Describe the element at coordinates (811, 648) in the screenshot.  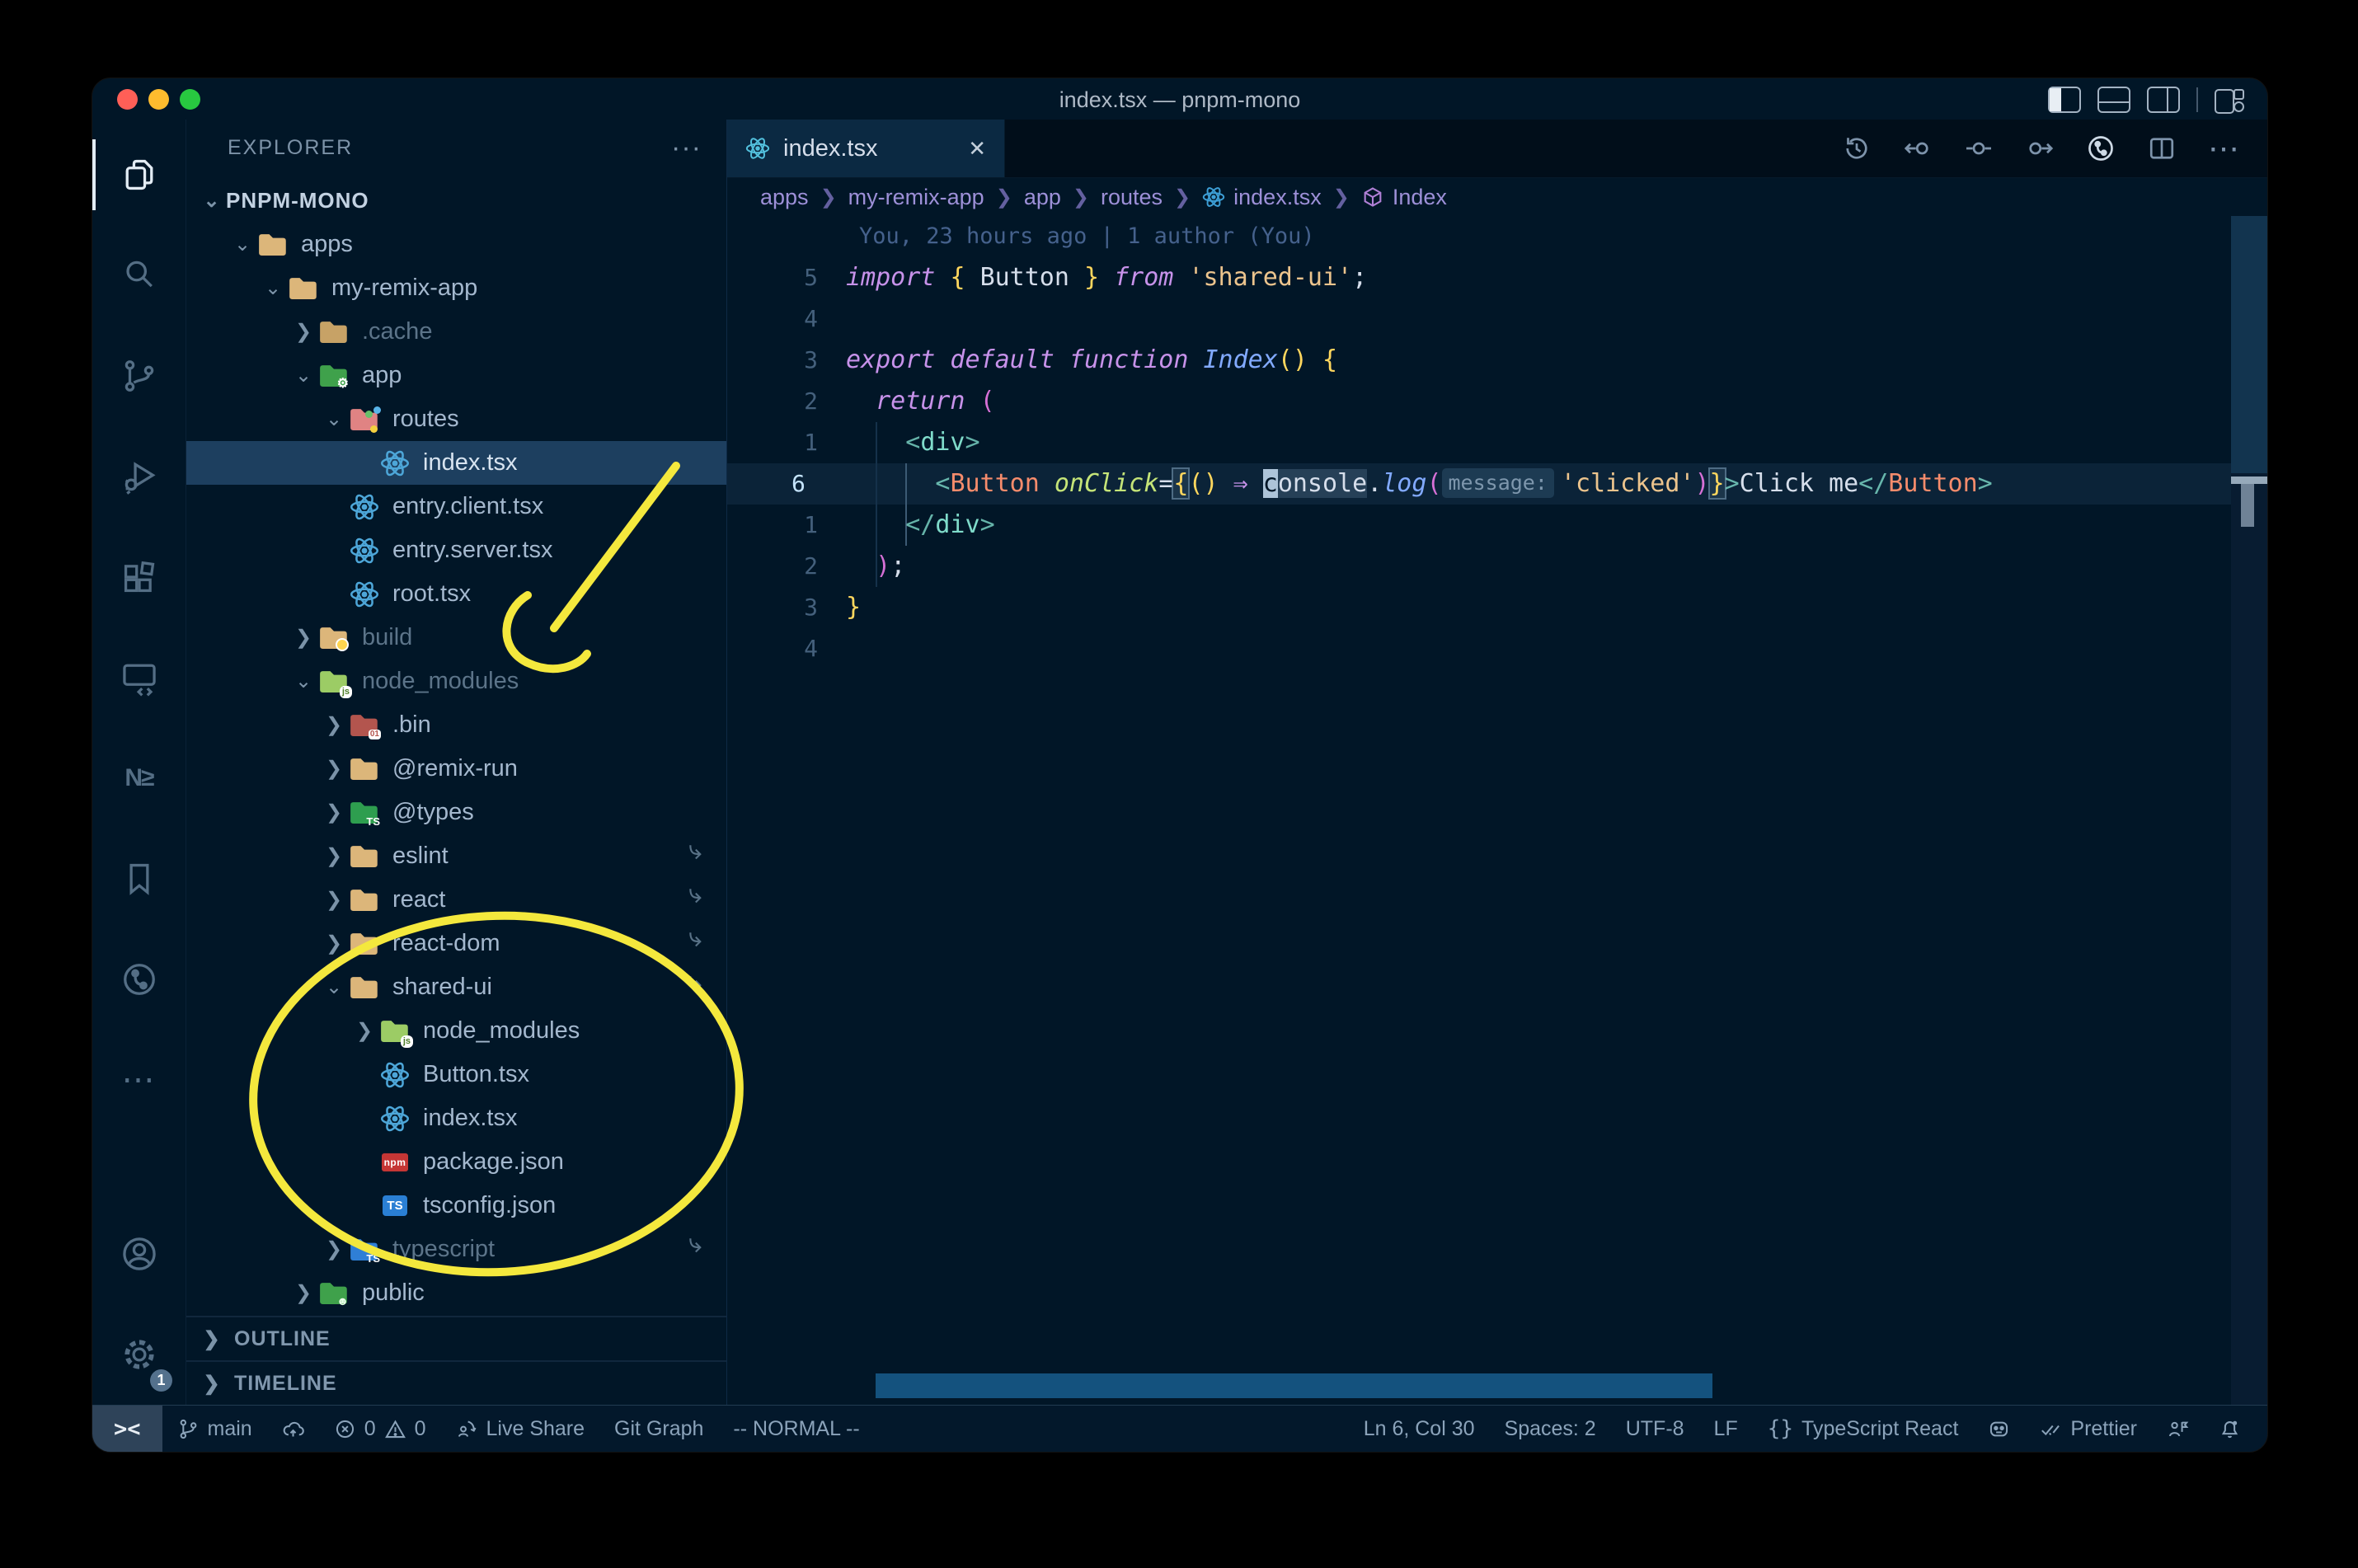
I see `line-number: 4` at that location.